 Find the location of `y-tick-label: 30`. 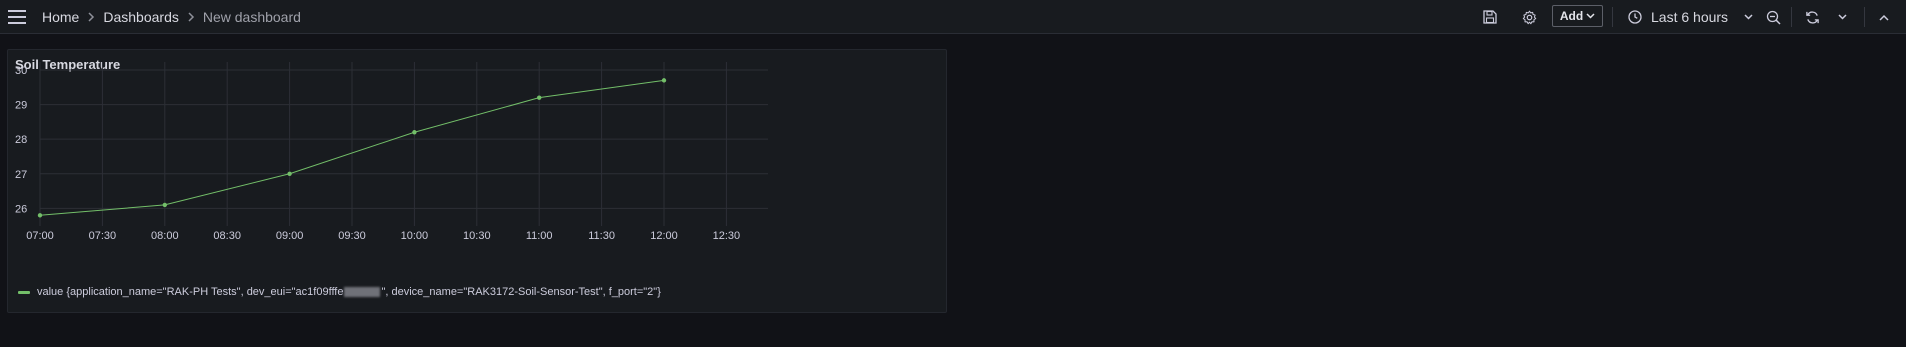

y-tick-label: 30 is located at coordinates (21, 71).